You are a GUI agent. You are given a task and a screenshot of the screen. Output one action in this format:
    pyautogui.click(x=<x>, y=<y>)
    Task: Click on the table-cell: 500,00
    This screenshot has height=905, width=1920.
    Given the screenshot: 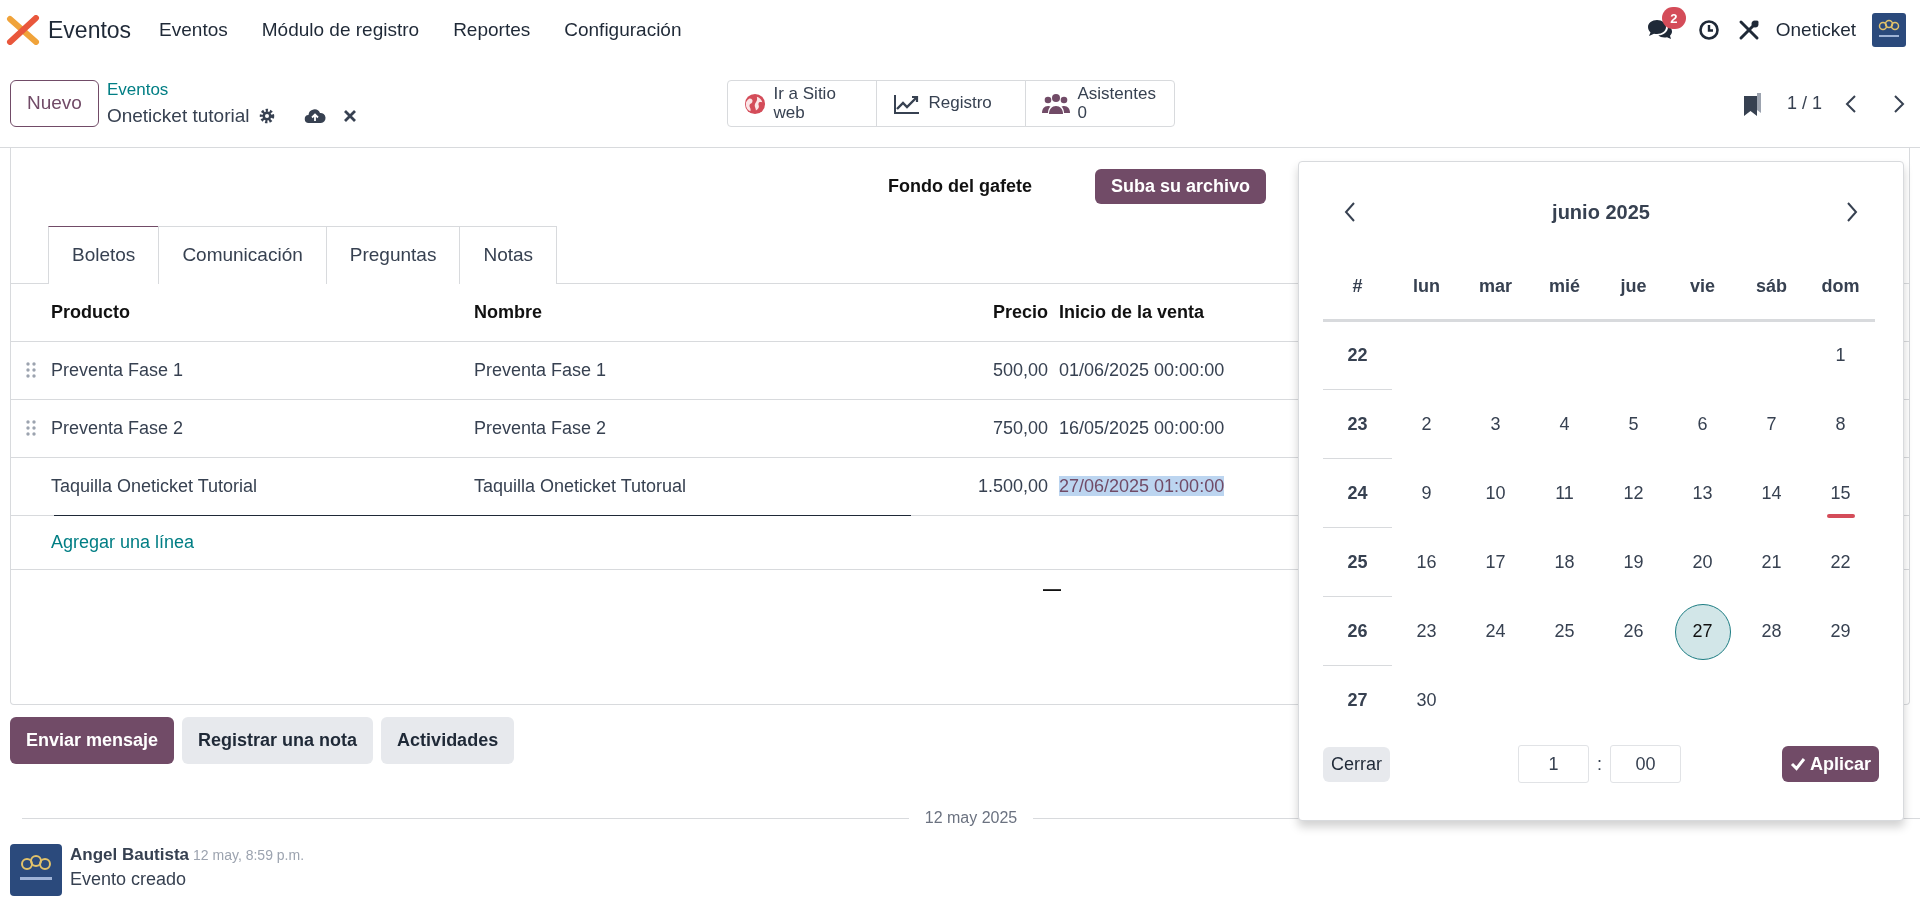 What is the action you would take?
    pyautogui.click(x=1020, y=369)
    